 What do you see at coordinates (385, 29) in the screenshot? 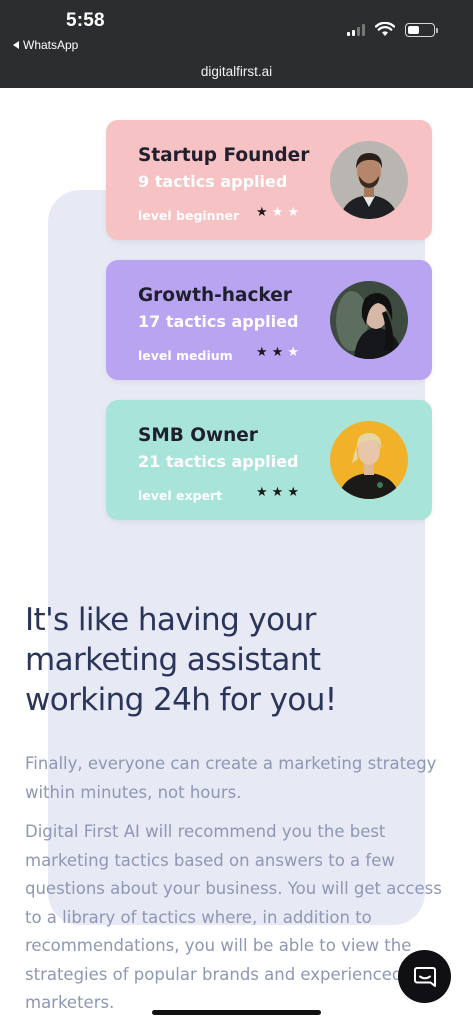
I see `wifi-icon` at bounding box center [385, 29].